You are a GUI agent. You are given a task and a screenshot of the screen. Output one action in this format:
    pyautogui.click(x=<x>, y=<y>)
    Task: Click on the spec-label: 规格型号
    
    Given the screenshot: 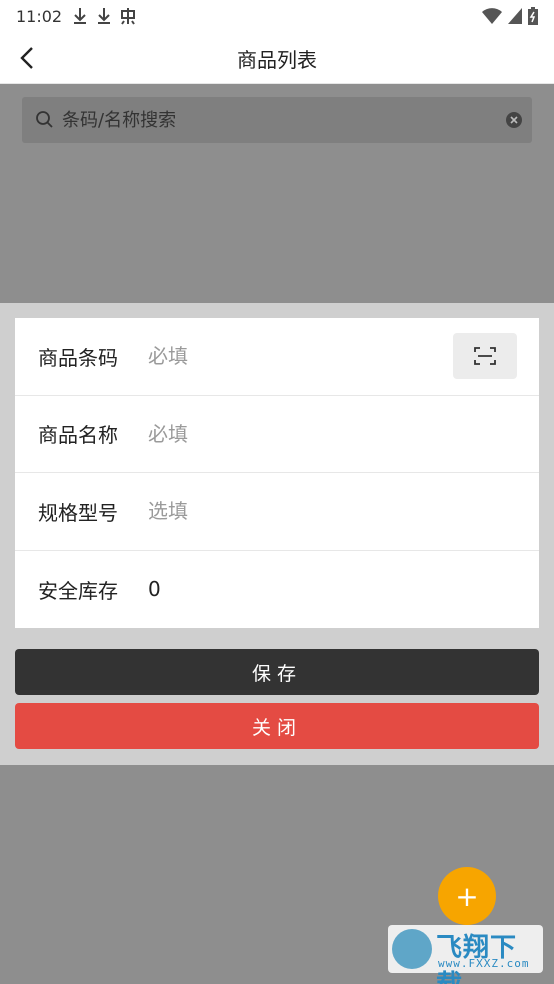 What is the action you would take?
    pyautogui.click(x=78, y=512)
    